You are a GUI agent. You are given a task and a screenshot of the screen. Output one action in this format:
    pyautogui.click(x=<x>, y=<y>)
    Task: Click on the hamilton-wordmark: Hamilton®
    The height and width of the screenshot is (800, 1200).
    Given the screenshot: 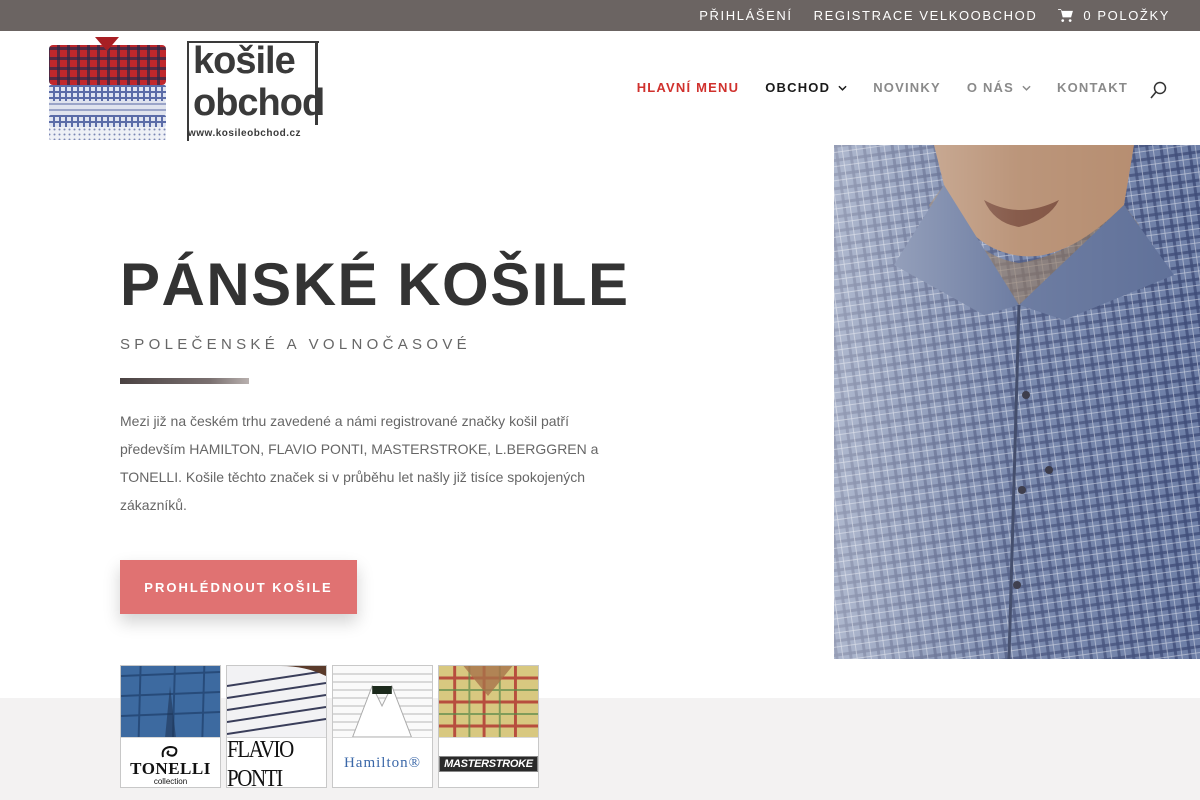 What is the action you would take?
    pyautogui.click(x=382, y=763)
    